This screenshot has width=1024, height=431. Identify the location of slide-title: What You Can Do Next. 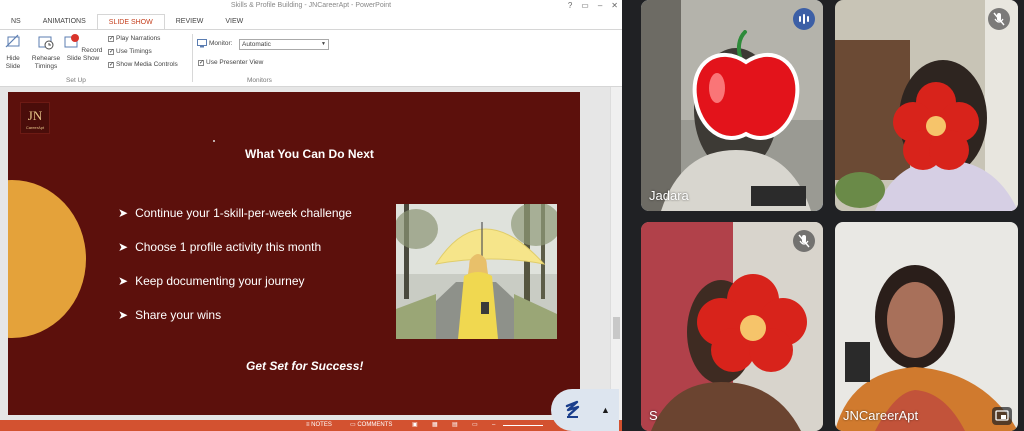
(309, 154).